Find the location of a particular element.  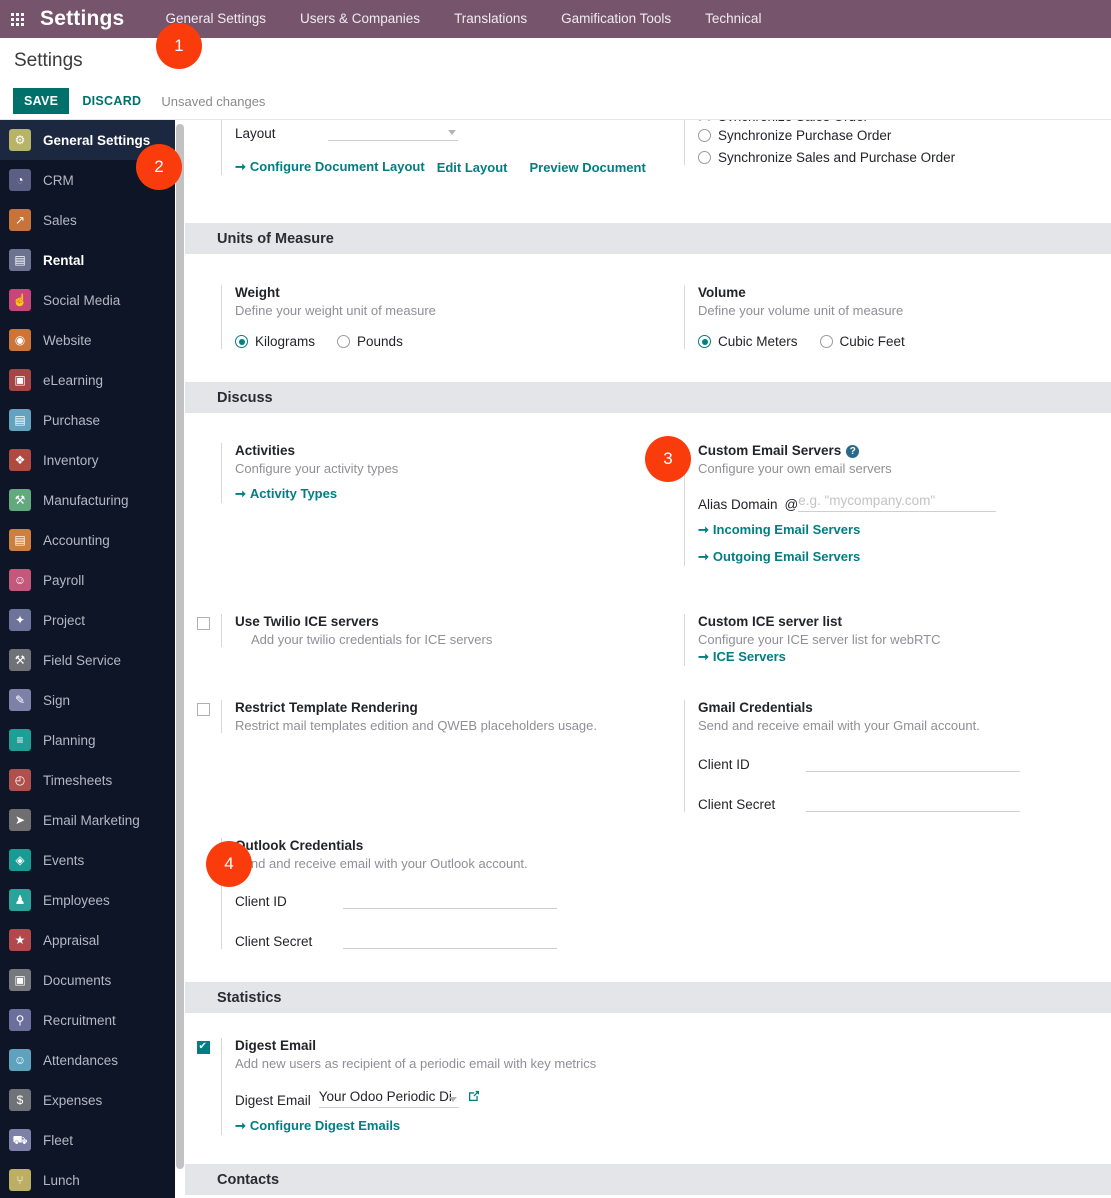

sidebar-item-recruitment: ⚲ Recruitment is located at coordinates (87, 1020).